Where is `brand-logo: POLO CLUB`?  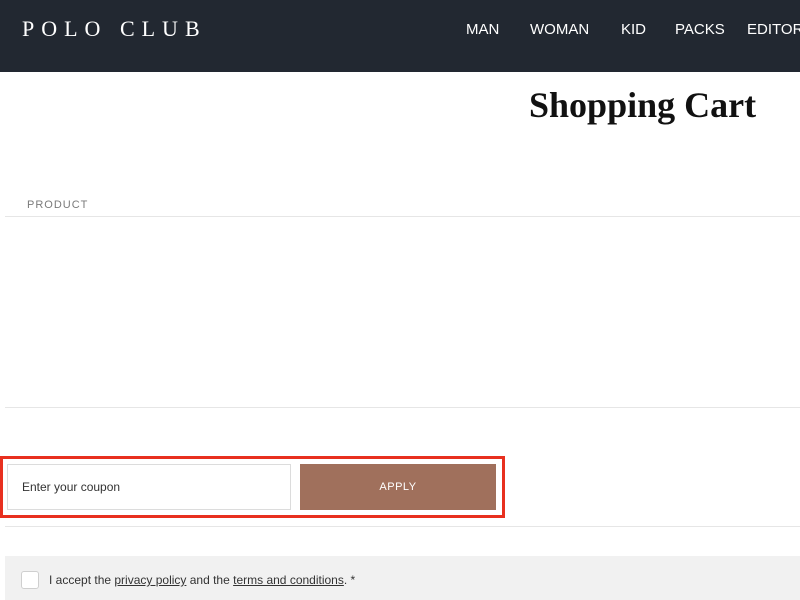 brand-logo: POLO CLUB is located at coordinates (114, 29).